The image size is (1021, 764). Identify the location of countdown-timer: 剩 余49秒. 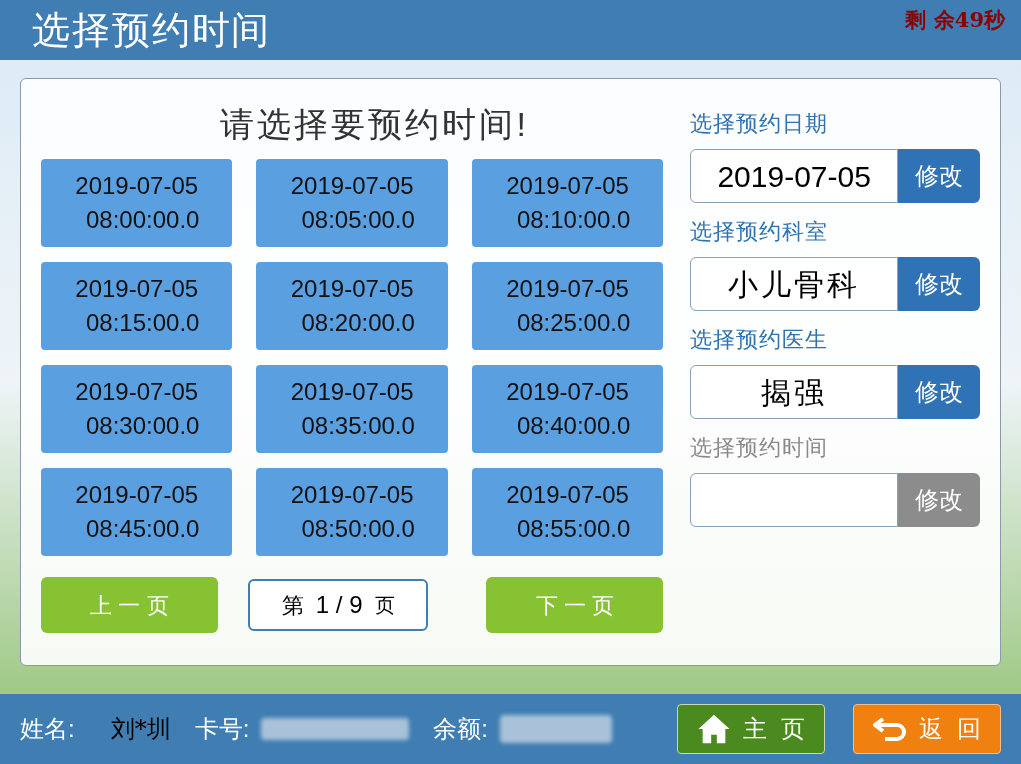
(955, 20).